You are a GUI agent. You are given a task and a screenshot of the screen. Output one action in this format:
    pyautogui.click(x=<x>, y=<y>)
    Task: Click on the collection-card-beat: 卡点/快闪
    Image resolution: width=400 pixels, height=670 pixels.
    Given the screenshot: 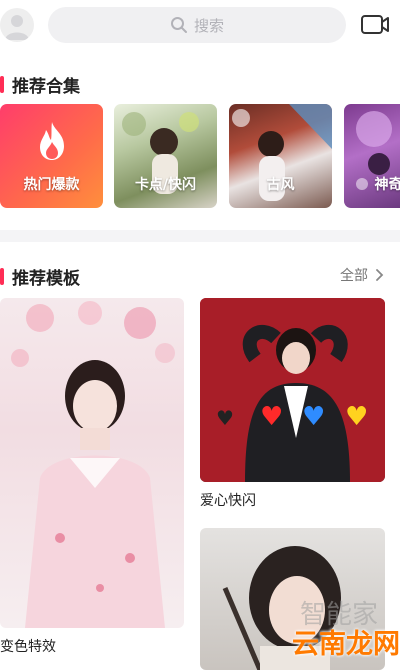 What is the action you would take?
    pyautogui.click(x=165, y=156)
    